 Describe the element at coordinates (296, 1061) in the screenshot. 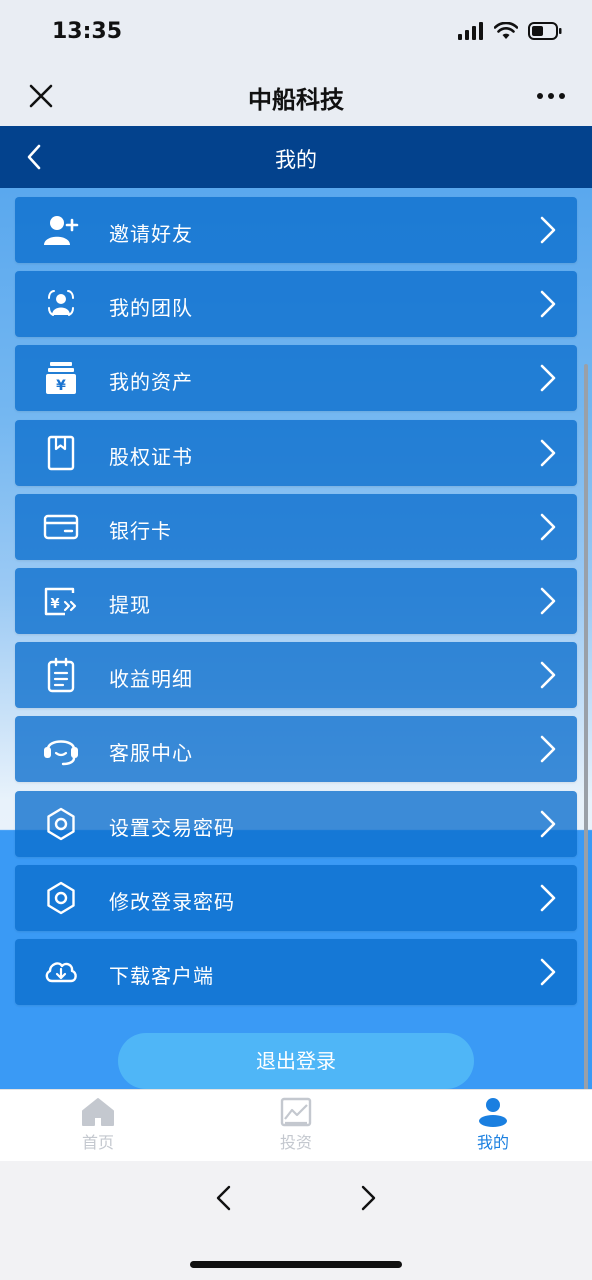

I see `logout-button: 退出登录` at that location.